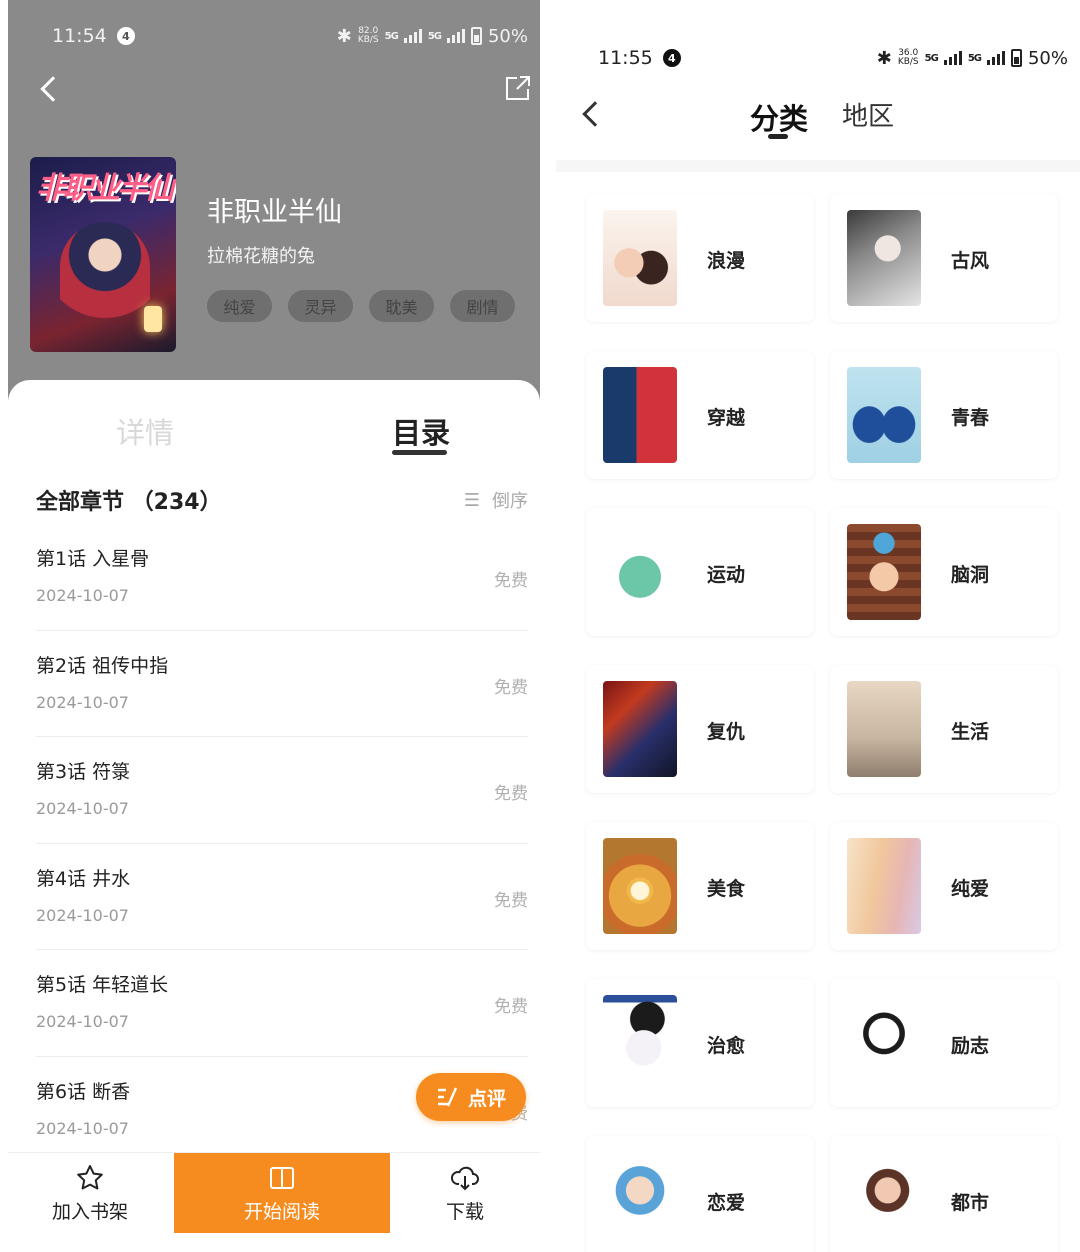 This screenshot has height=1252, width=1080. I want to click on chapter-title: 第2话 祖传中指, so click(102, 665).